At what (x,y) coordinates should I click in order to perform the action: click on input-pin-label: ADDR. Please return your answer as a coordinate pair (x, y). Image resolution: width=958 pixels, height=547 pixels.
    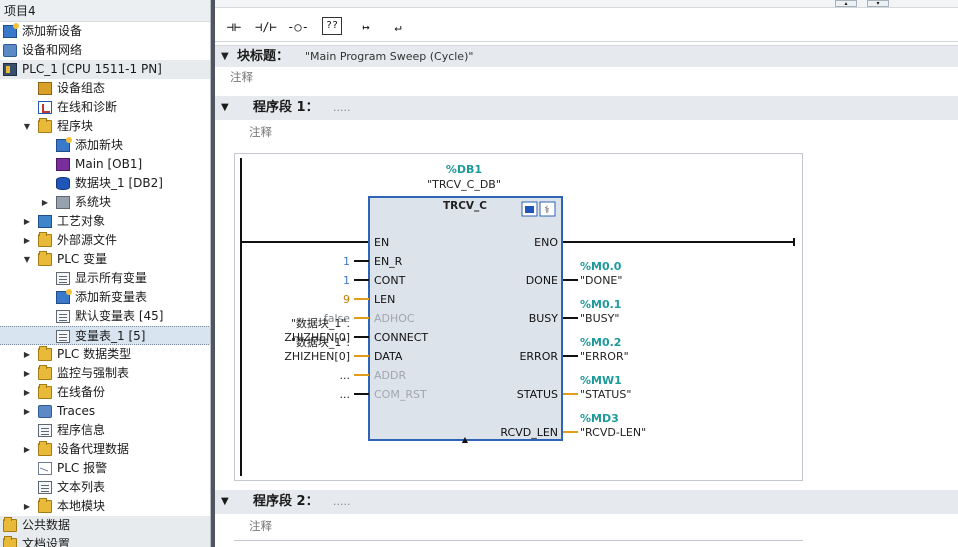
    Looking at the image, I should click on (390, 375).